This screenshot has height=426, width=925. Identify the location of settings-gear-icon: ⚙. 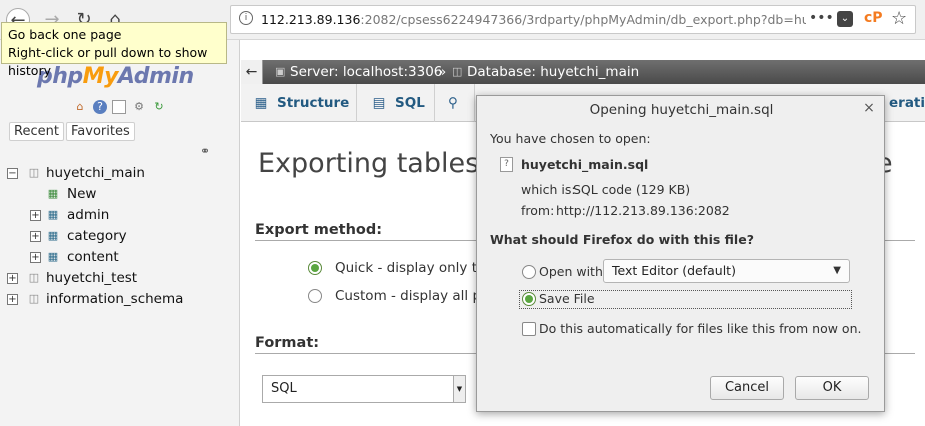
(139, 107).